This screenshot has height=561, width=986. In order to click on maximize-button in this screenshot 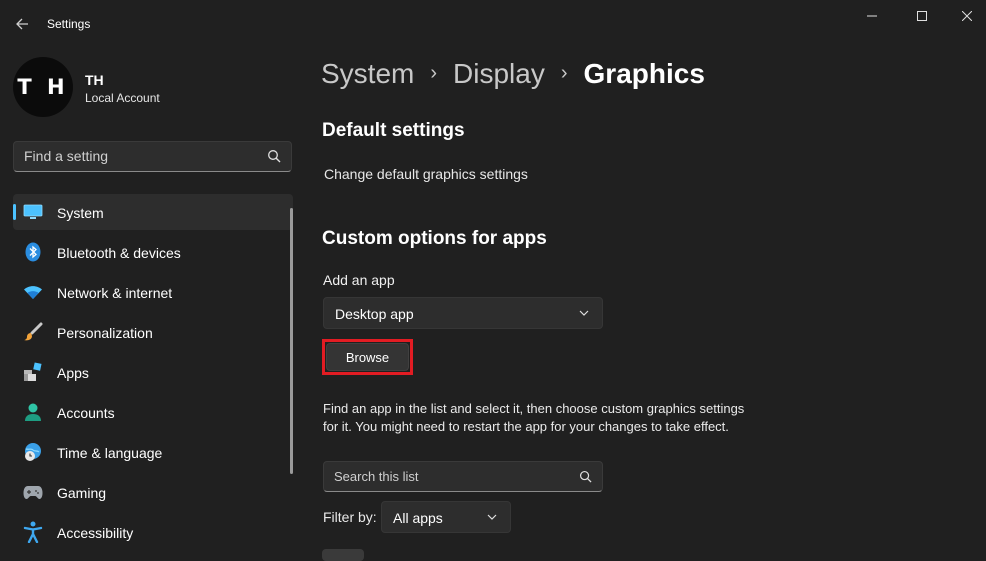, I will do `click(922, 16)`.